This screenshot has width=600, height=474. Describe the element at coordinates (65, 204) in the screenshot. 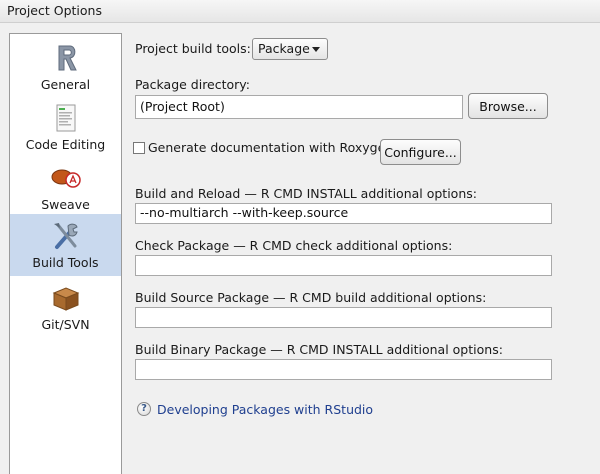

I see `sidebar-item-label: Sweave` at that location.